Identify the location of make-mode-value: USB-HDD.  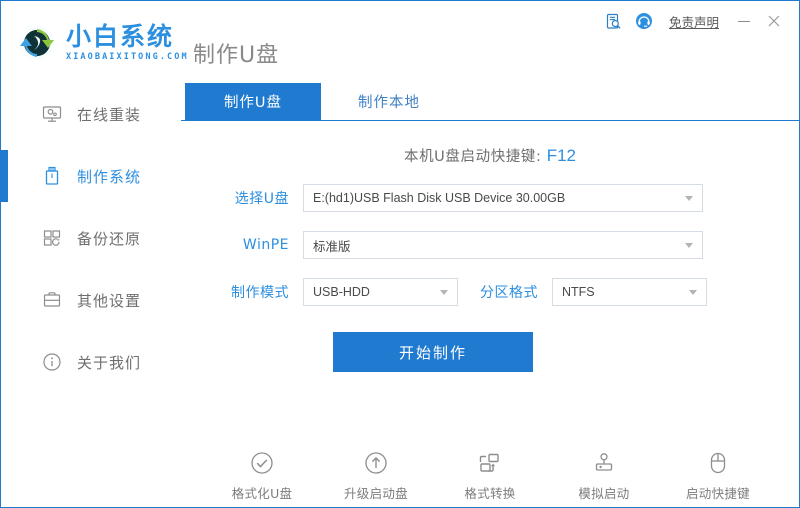
(341, 292).